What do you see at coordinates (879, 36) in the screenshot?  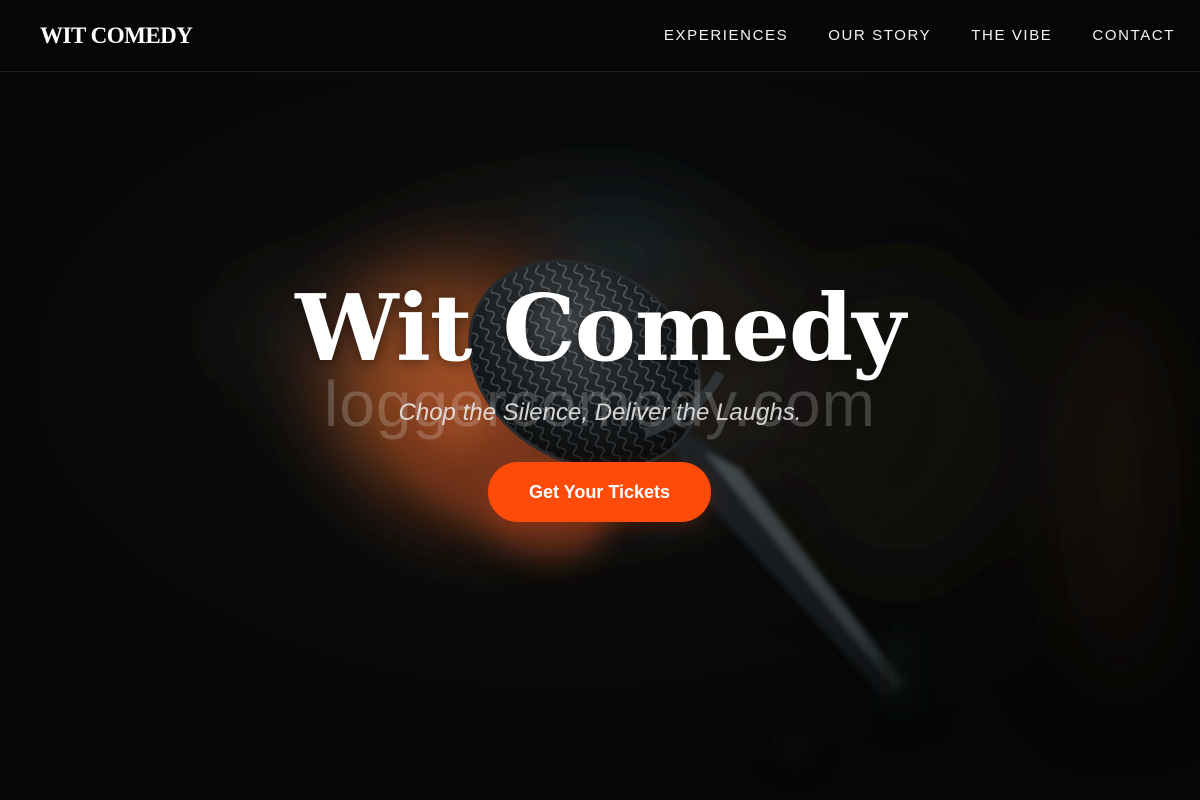 I see `nav-link-our-story: OUR STORY` at bounding box center [879, 36].